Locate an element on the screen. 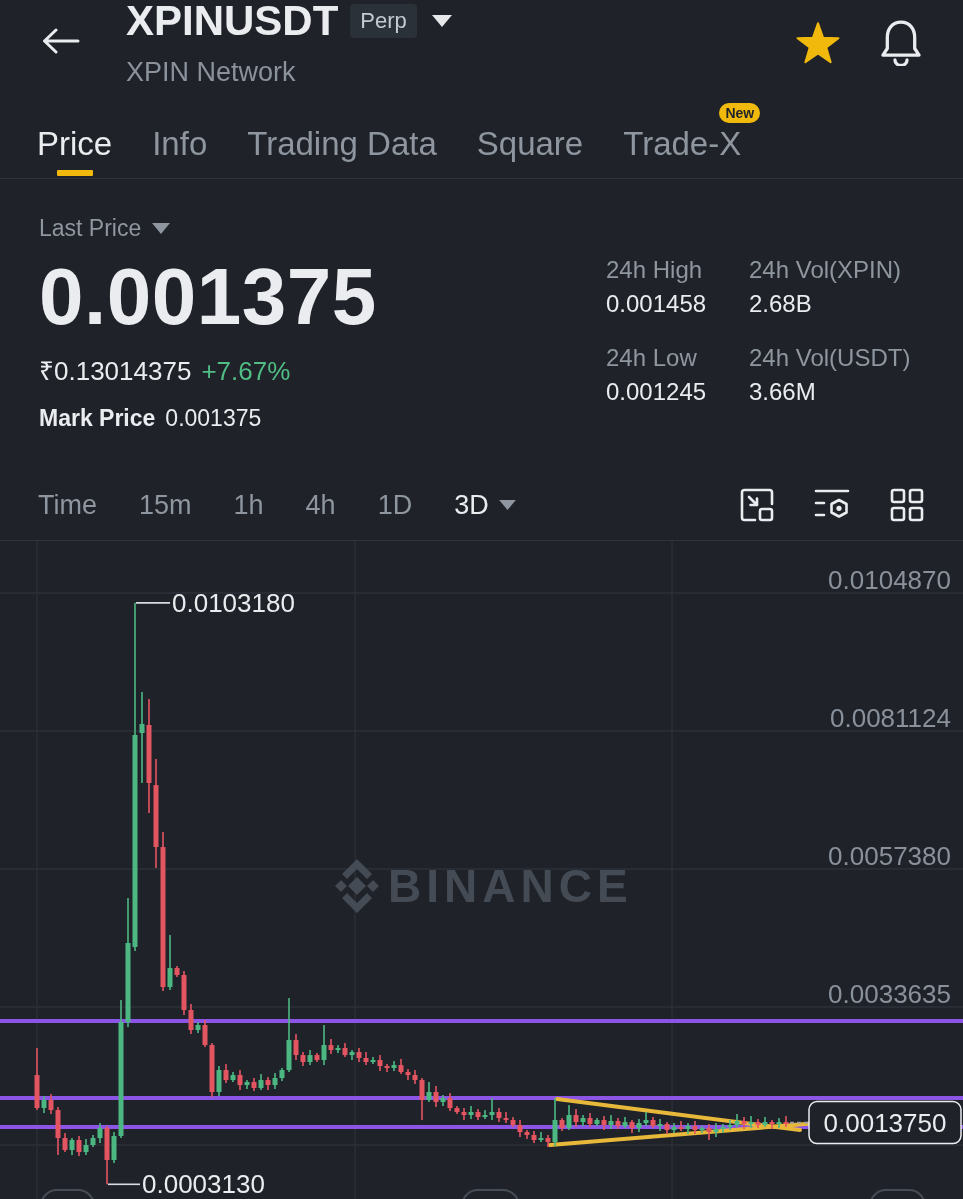 This screenshot has width=963, height=1199. high-price-label: 0.0103180 is located at coordinates (233, 602).